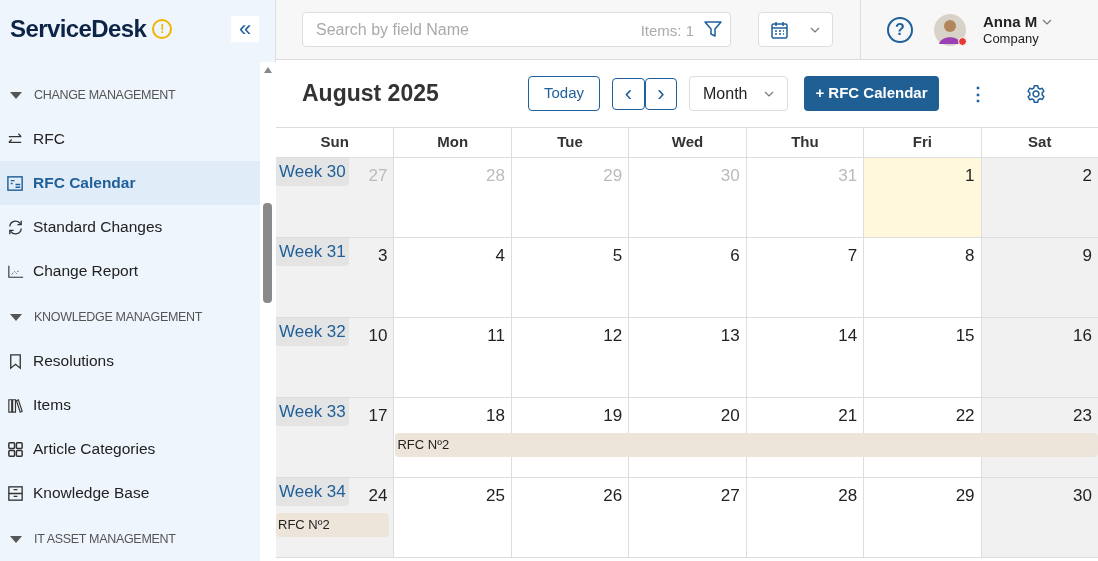 This screenshot has width=1098, height=561. I want to click on day-number: 26, so click(613, 496).